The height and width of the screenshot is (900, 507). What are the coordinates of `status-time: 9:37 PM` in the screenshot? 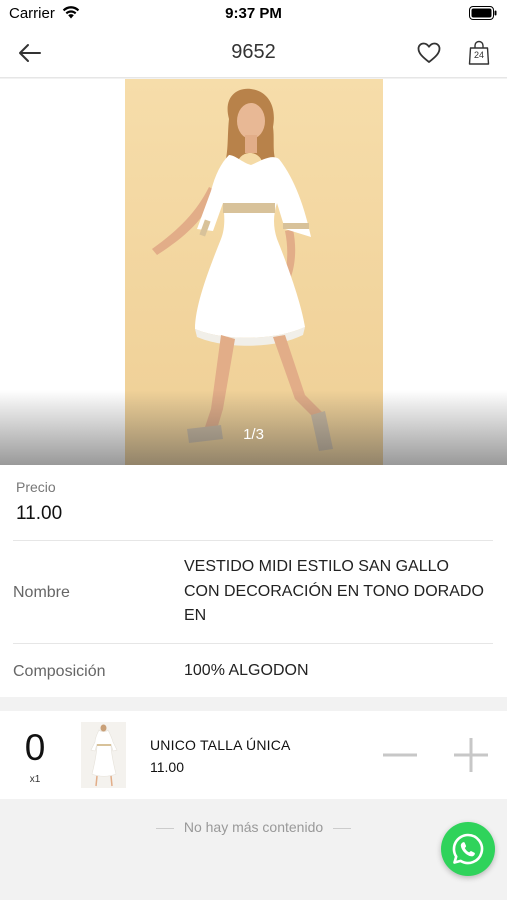 It's located at (253, 13).